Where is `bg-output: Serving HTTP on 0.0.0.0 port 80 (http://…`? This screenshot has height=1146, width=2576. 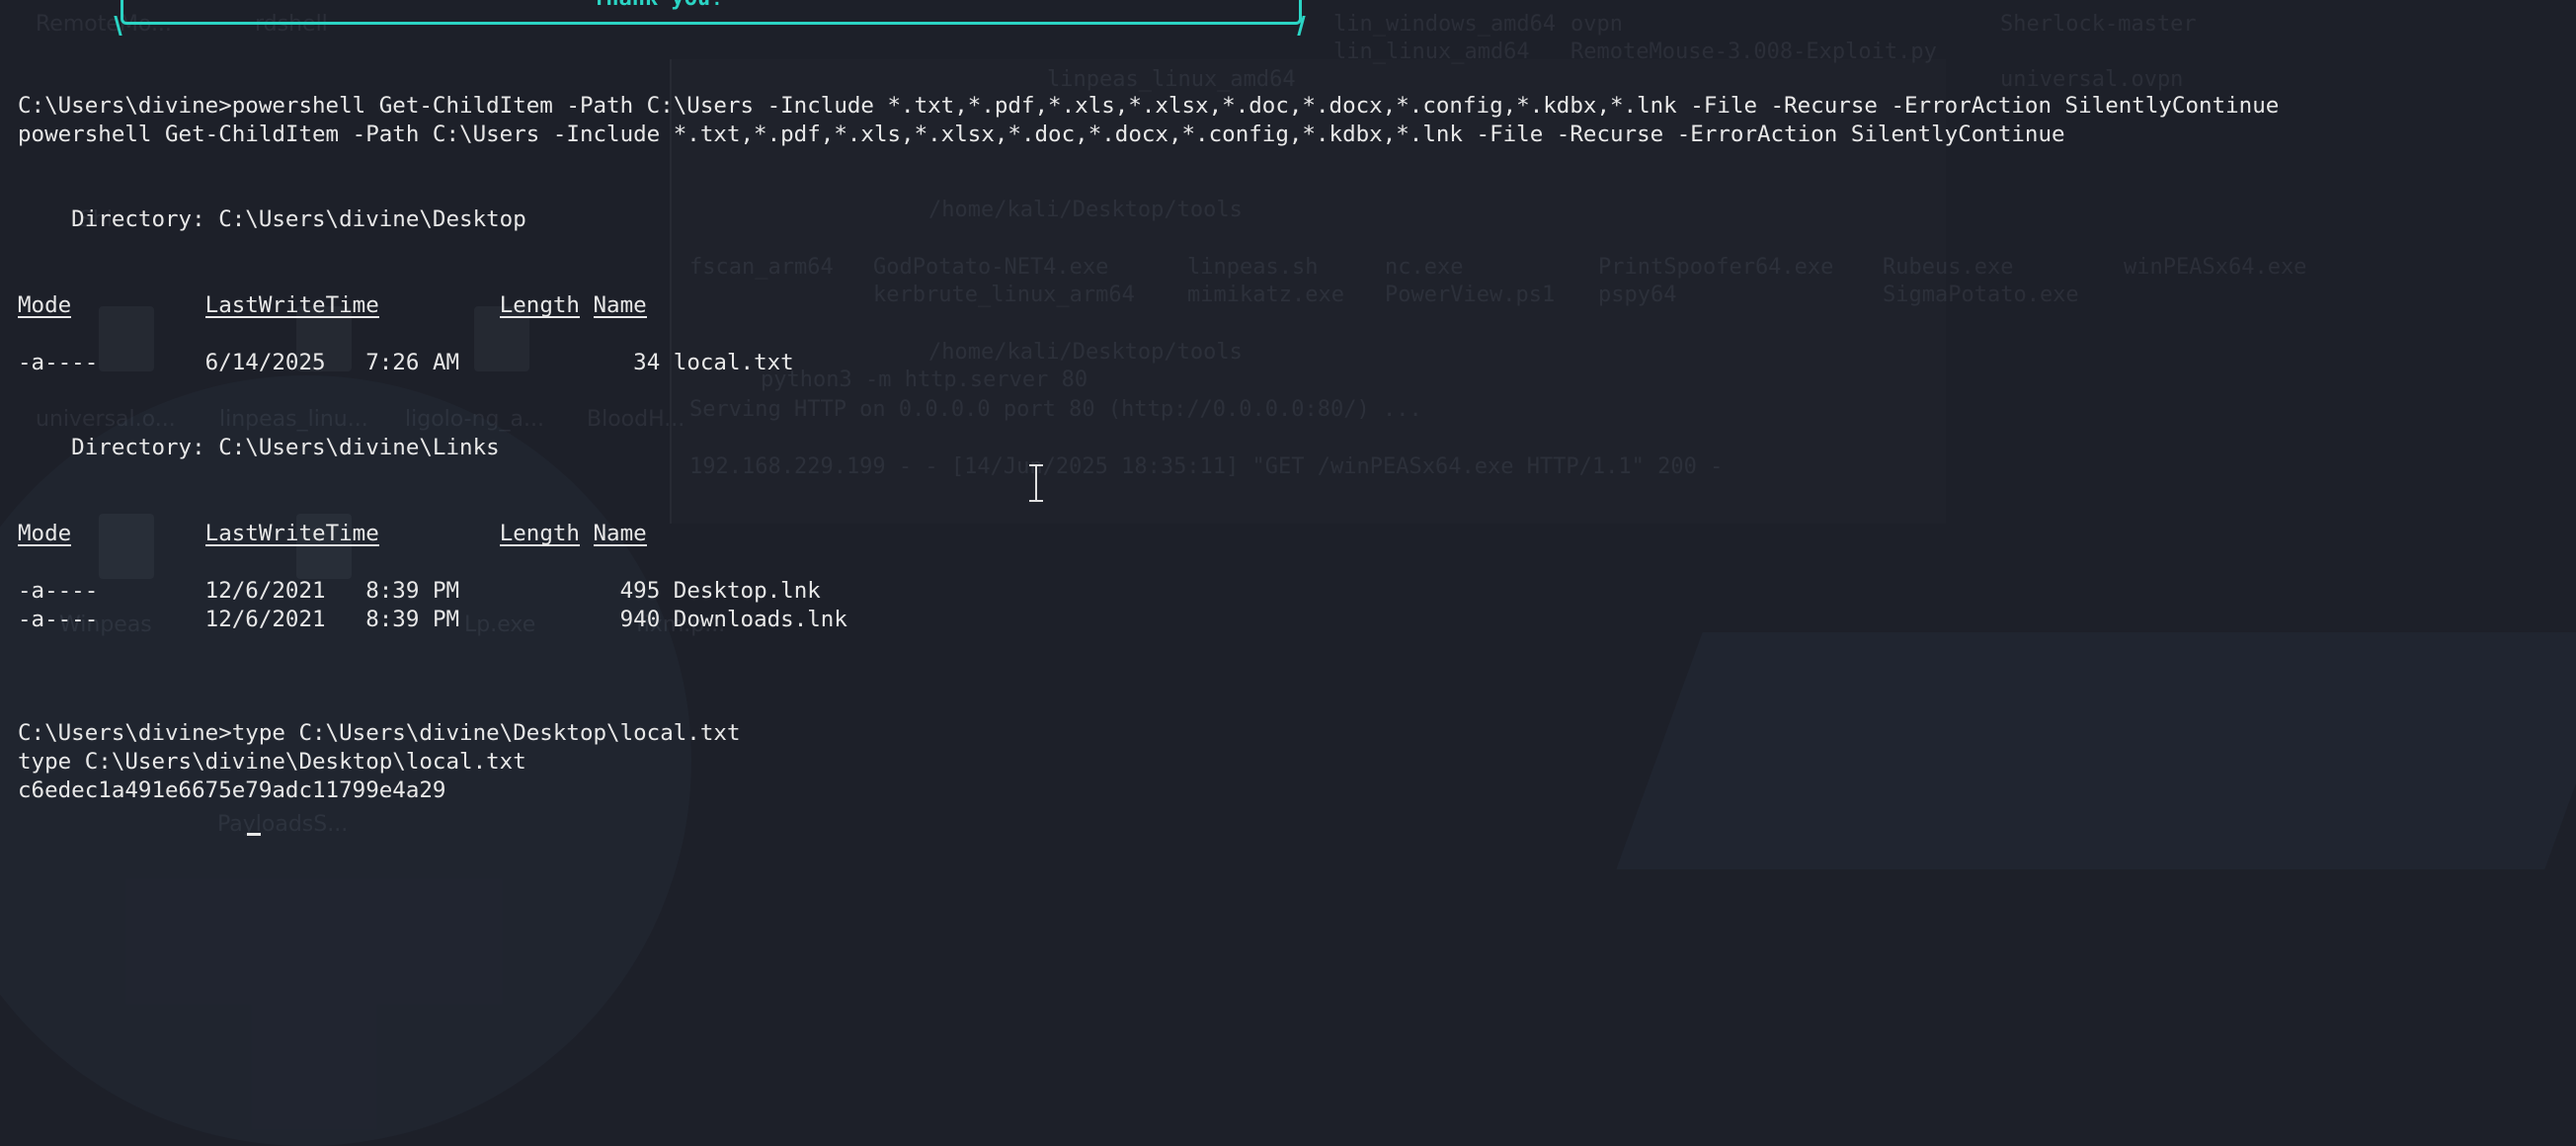 bg-output: Serving HTTP on 0.0.0.0 port 80 (http://… is located at coordinates (1055, 410).